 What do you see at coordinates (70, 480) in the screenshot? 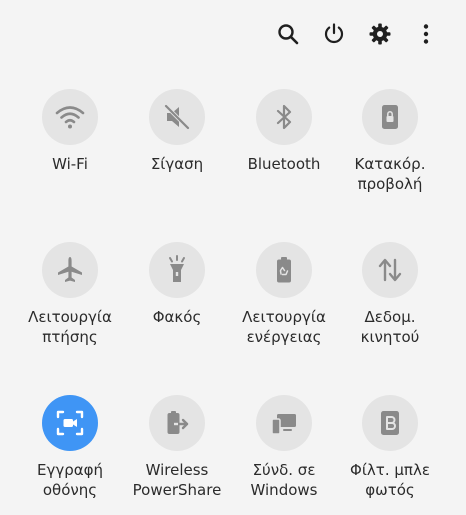
I see `tile-screen-recorder-label: Εγγραφή οθόνης` at bounding box center [70, 480].